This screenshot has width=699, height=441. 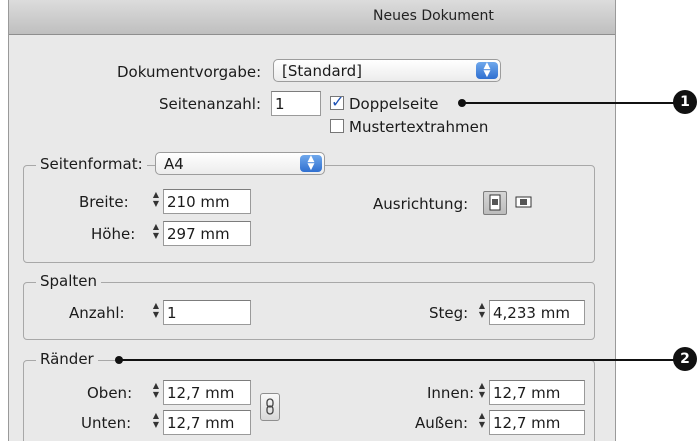 What do you see at coordinates (398, 360) in the screenshot?
I see `callout-2-line` at bounding box center [398, 360].